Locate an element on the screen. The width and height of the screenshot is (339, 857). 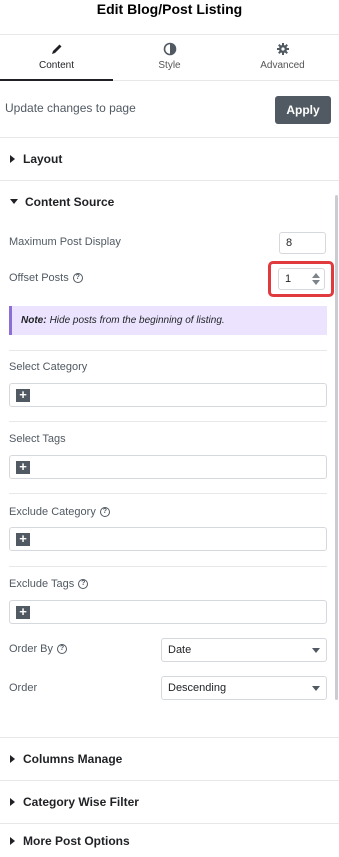
section-layout: Layout is located at coordinates (169, 158).